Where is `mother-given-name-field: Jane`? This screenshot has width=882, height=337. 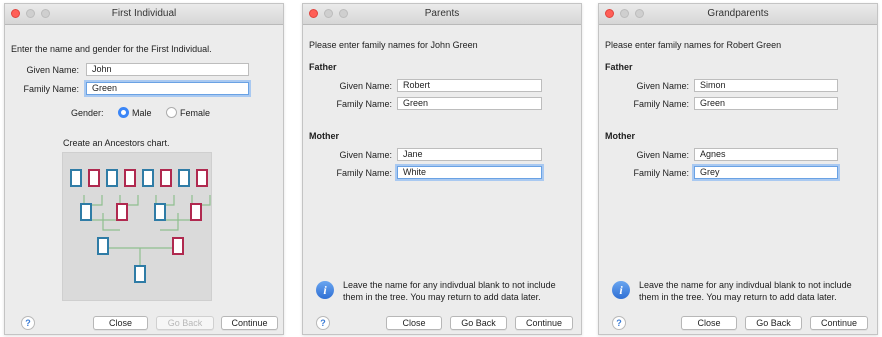
mother-given-name-field: Jane is located at coordinates (469, 154).